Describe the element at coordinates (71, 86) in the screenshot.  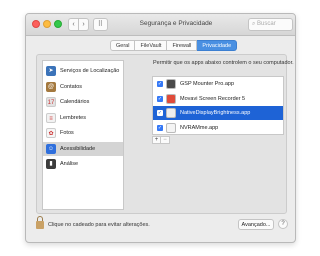
I see `sidebar-item-label: Contatos` at that location.